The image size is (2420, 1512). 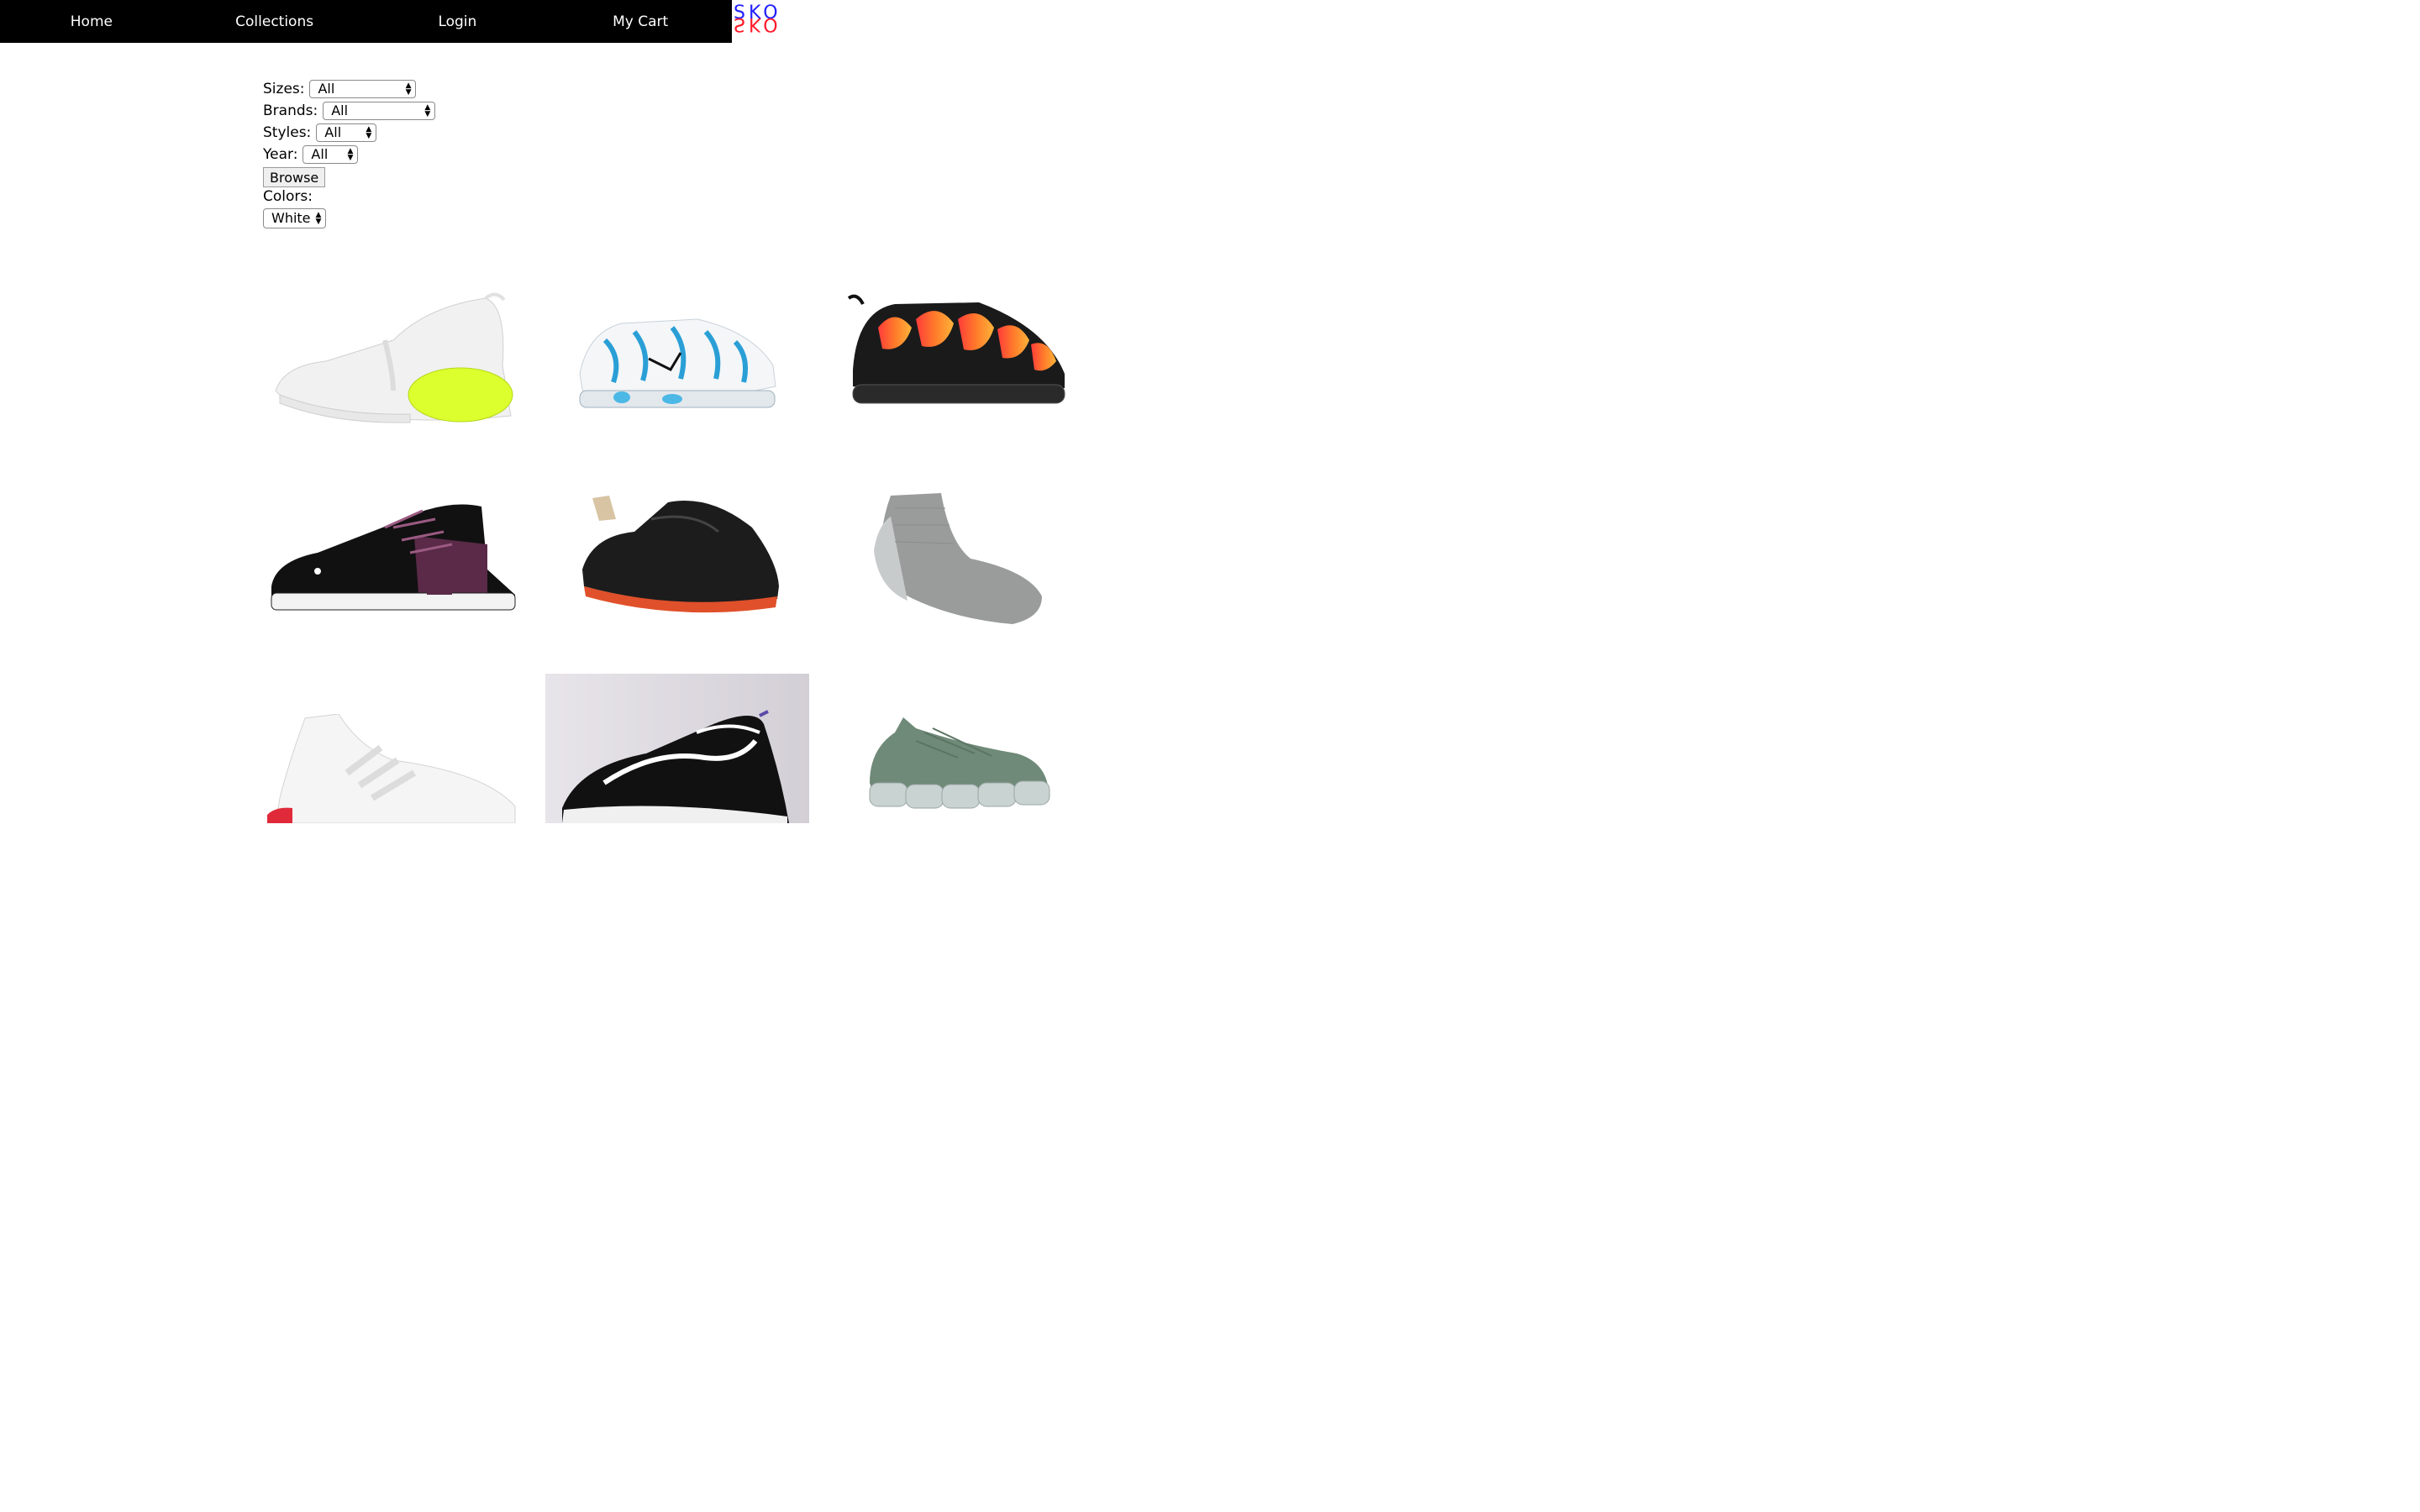 I want to click on colors-select: White ▲ ▼, so click(x=294, y=218).